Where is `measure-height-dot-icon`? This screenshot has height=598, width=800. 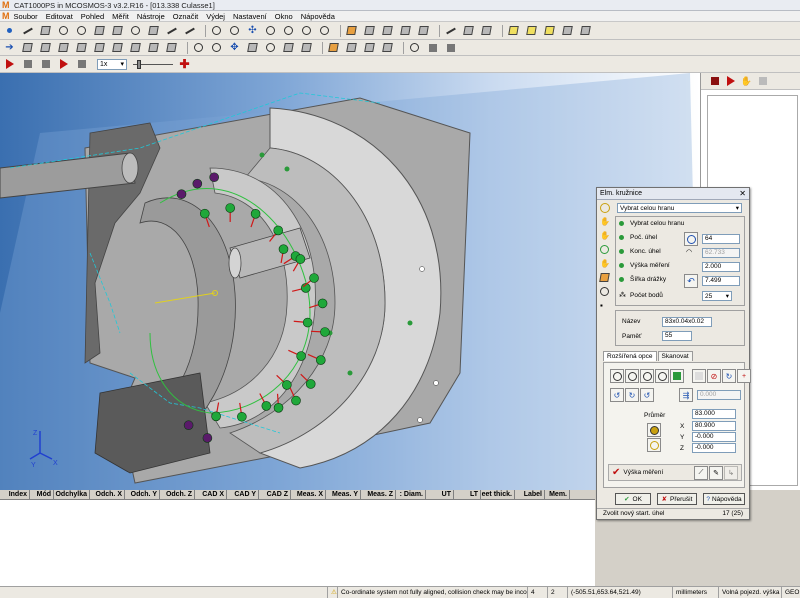
measure-height-dot-icon is located at coordinates (621, 265).